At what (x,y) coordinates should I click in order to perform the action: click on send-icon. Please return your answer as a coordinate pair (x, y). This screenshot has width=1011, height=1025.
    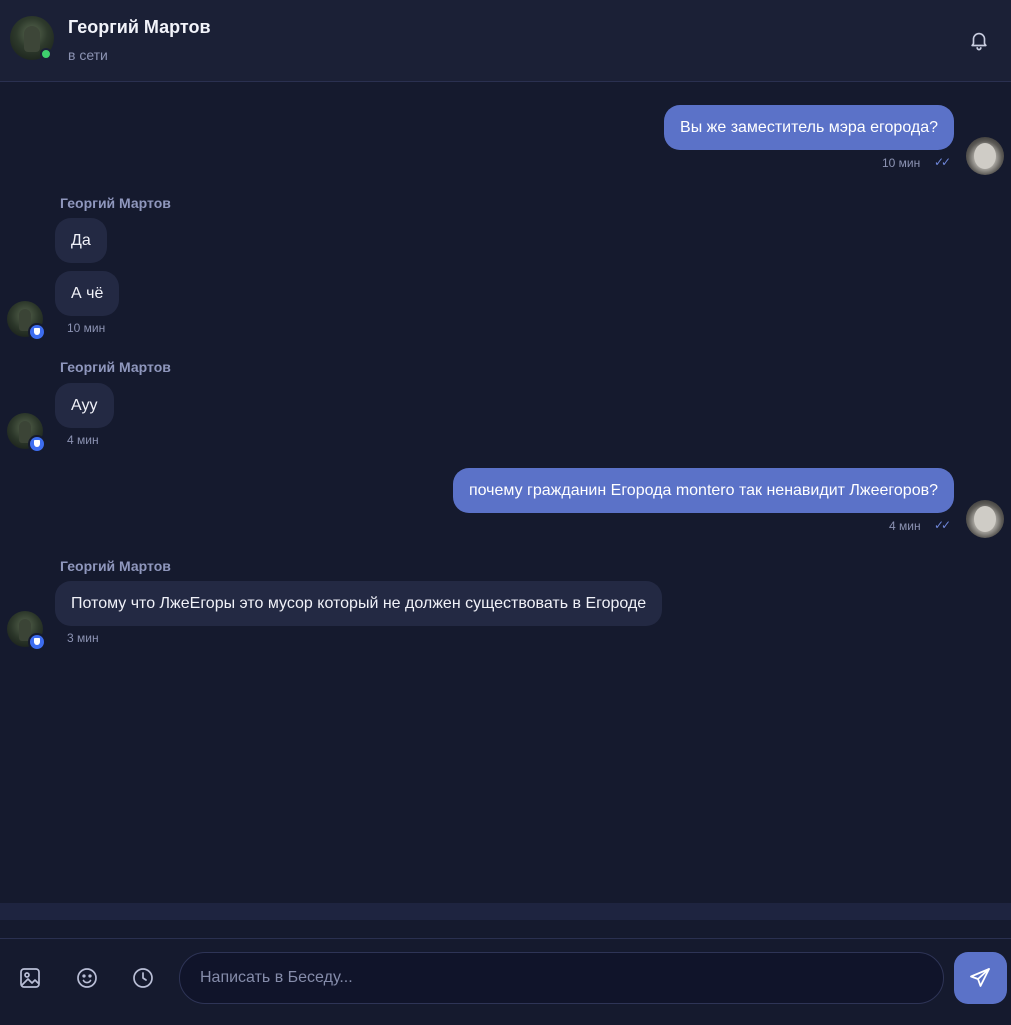
    Looking at the image, I should click on (980, 977).